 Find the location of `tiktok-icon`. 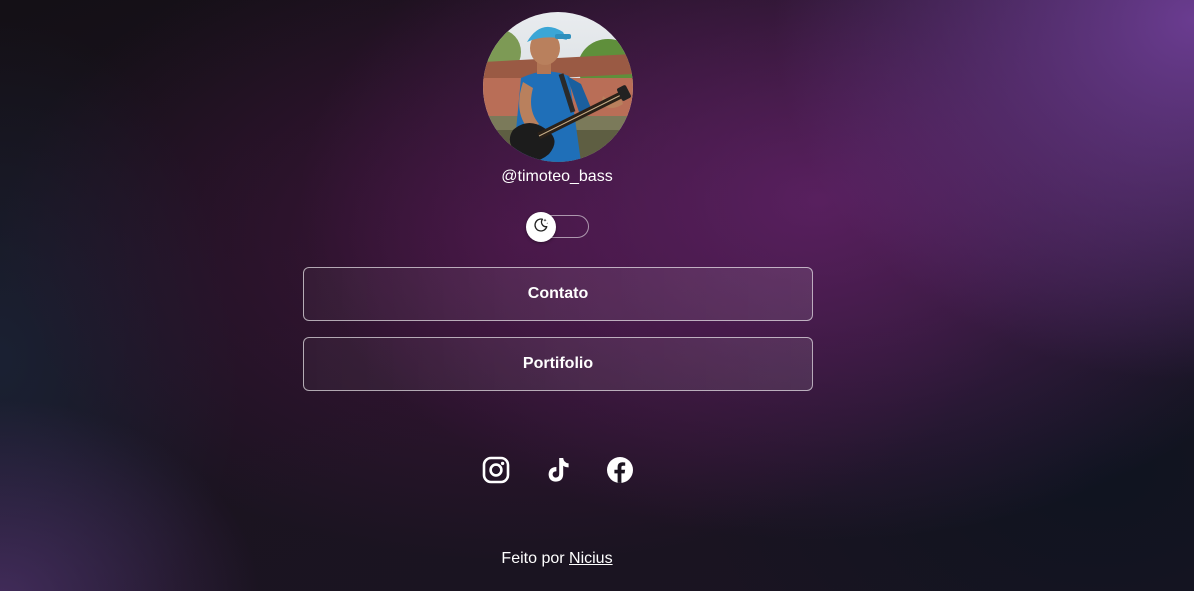

tiktok-icon is located at coordinates (558, 470).